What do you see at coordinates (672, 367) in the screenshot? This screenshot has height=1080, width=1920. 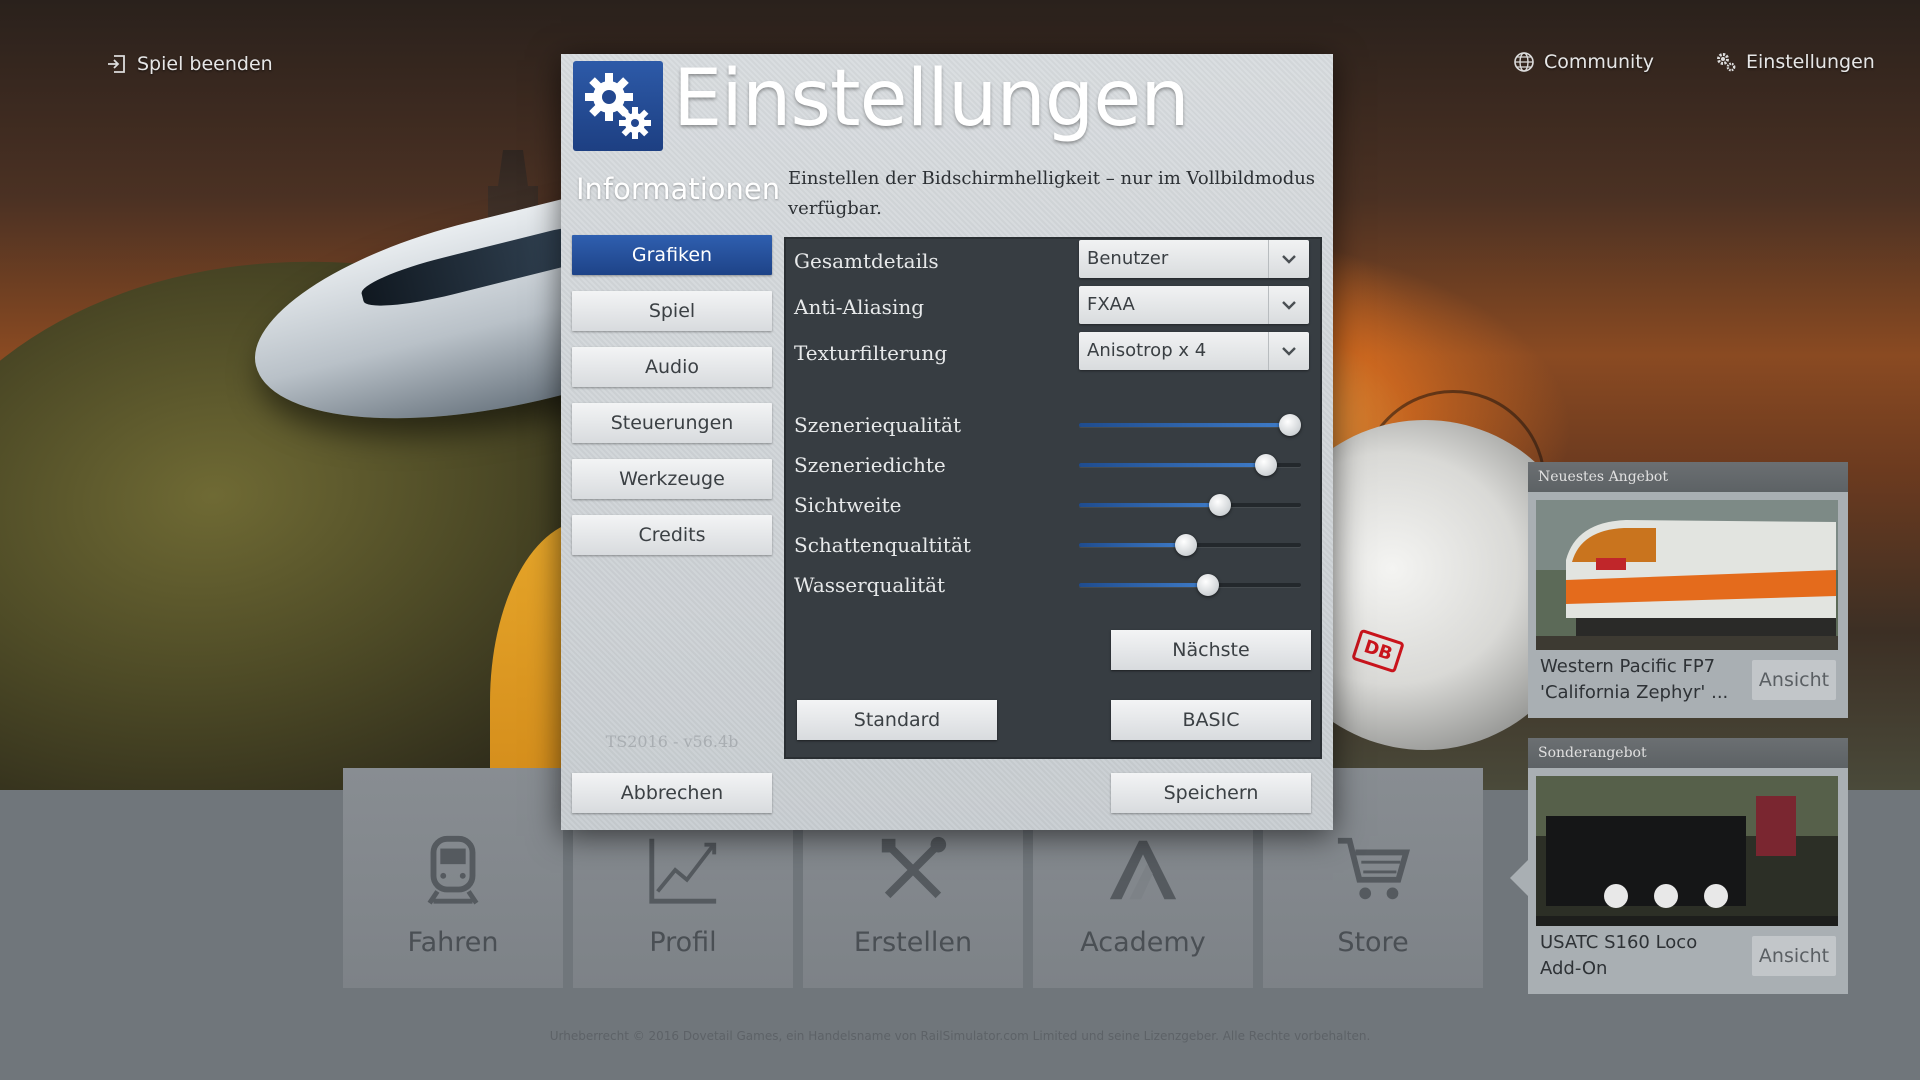 I see `nav-tab-audio: Audio` at bounding box center [672, 367].